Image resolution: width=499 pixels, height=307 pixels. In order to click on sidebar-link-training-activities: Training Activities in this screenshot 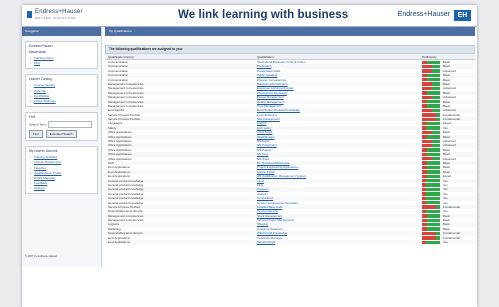, I will do `click(62, 157)`.